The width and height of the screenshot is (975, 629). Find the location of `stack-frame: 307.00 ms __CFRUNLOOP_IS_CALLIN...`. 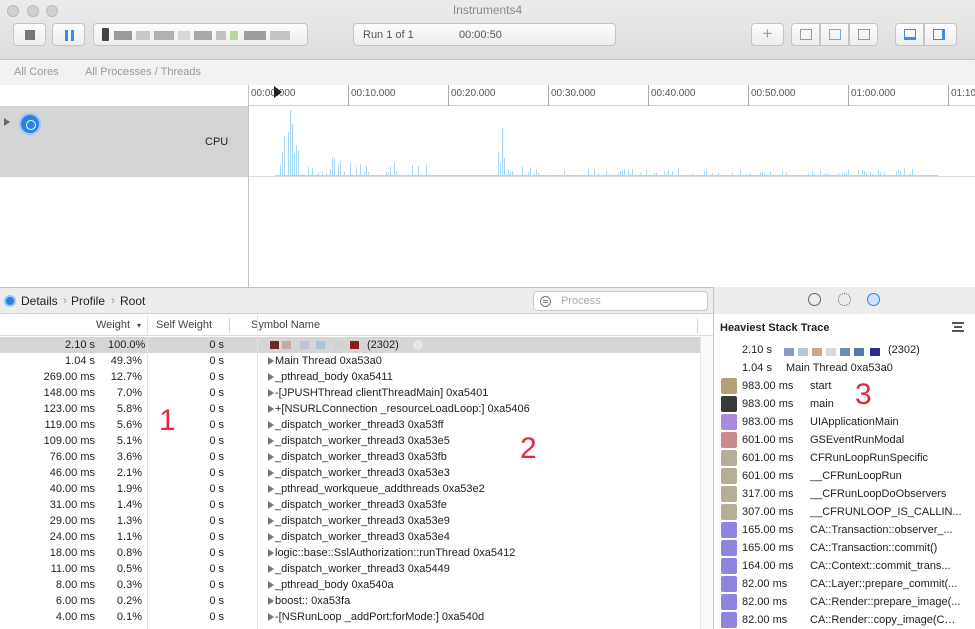

stack-frame: 307.00 ms __CFRUNLOOP_IS_CALLIN... is located at coordinates (844, 512).